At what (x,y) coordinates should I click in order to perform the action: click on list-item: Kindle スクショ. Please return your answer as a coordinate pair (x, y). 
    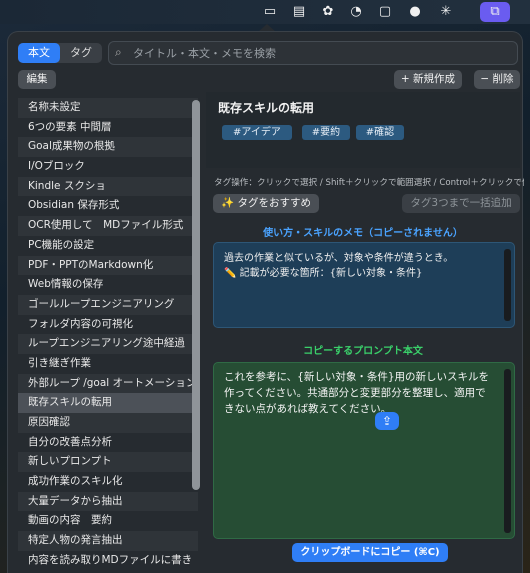
    Looking at the image, I should click on (108, 186).